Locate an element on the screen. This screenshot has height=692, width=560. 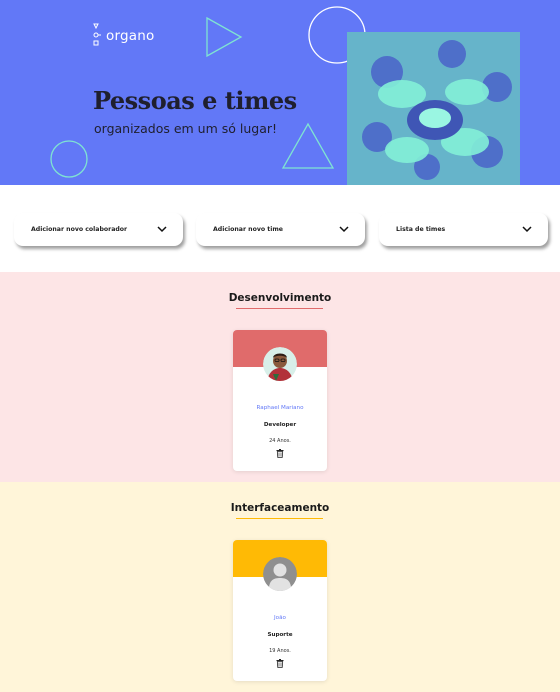
dropdown-label: Lista de times is located at coordinates (421, 229).